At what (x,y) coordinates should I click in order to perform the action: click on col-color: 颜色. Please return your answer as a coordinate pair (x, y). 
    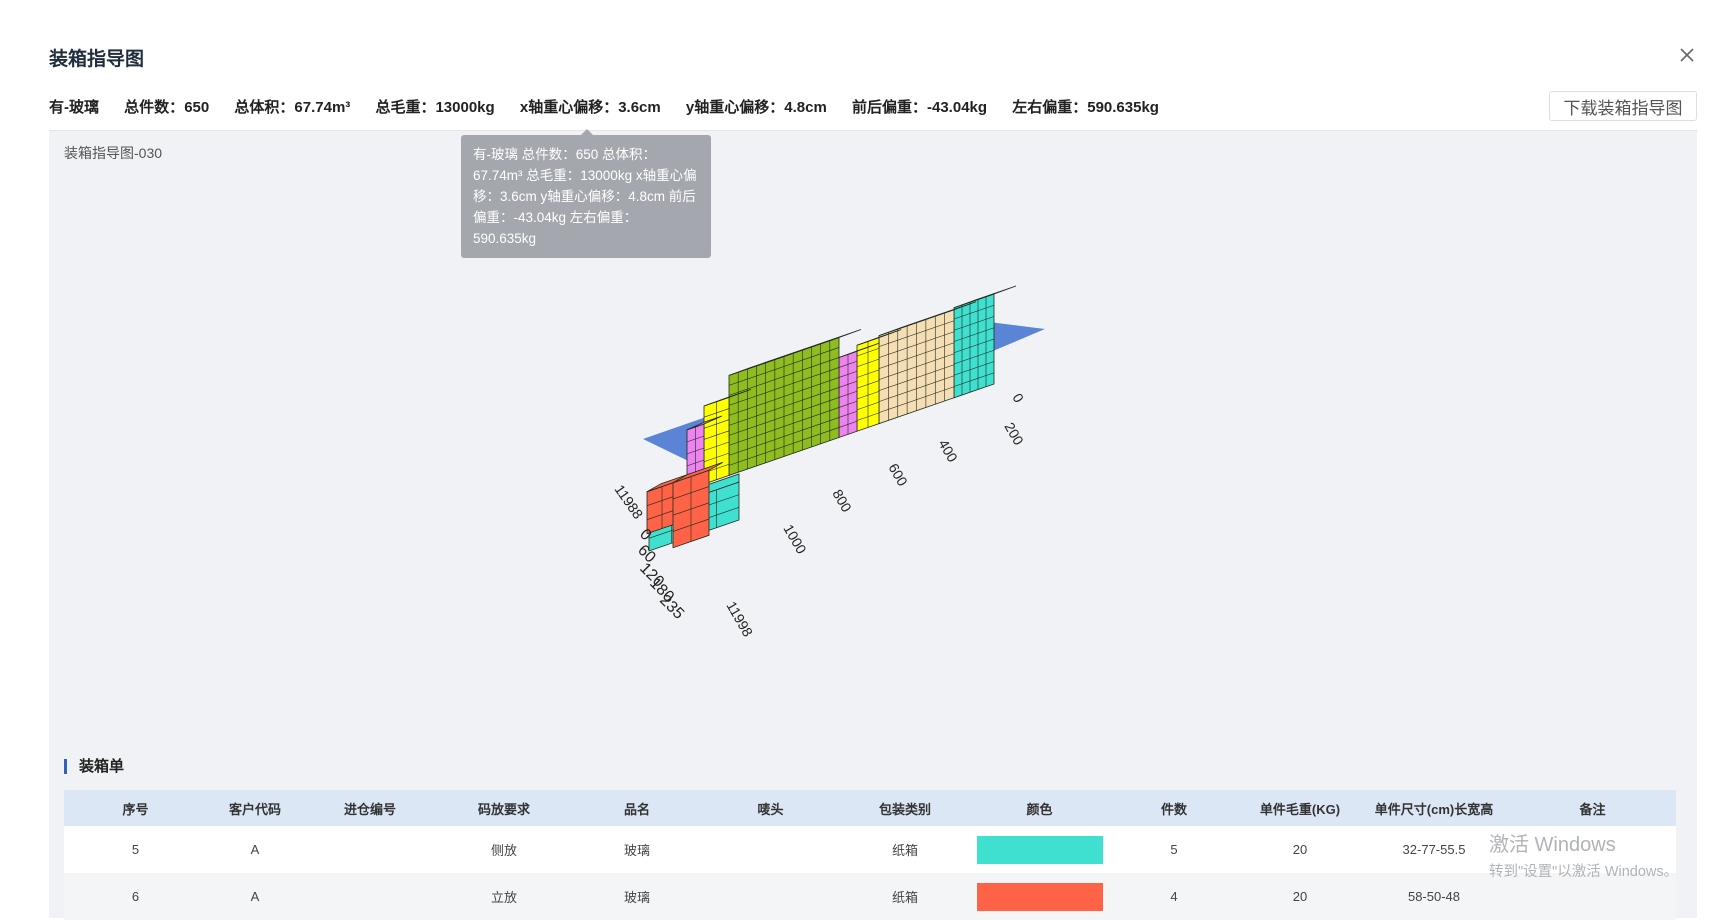
    Looking at the image, I should click on (1039, 809).